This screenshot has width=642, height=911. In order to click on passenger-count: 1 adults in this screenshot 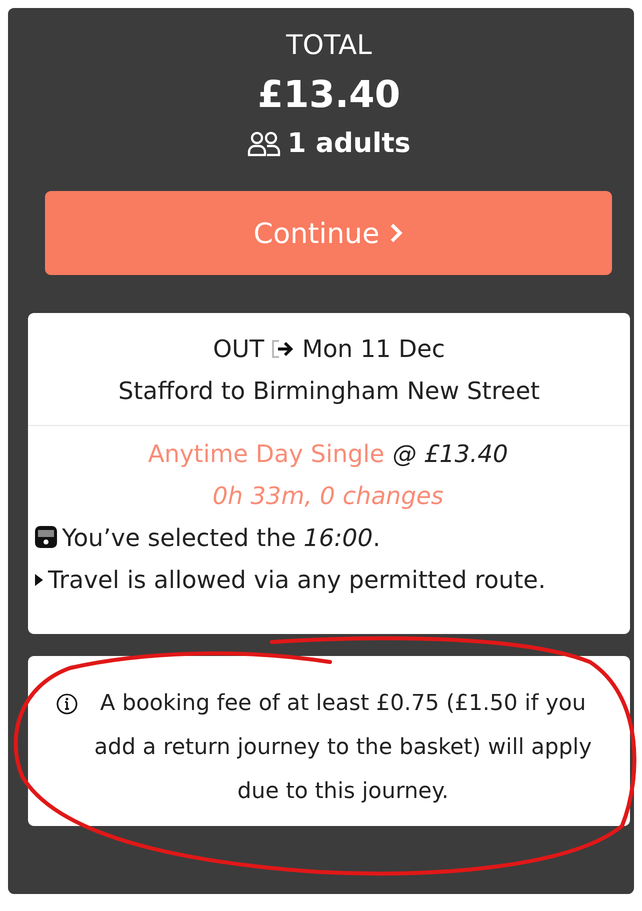, I will do `click(349, 143)`.